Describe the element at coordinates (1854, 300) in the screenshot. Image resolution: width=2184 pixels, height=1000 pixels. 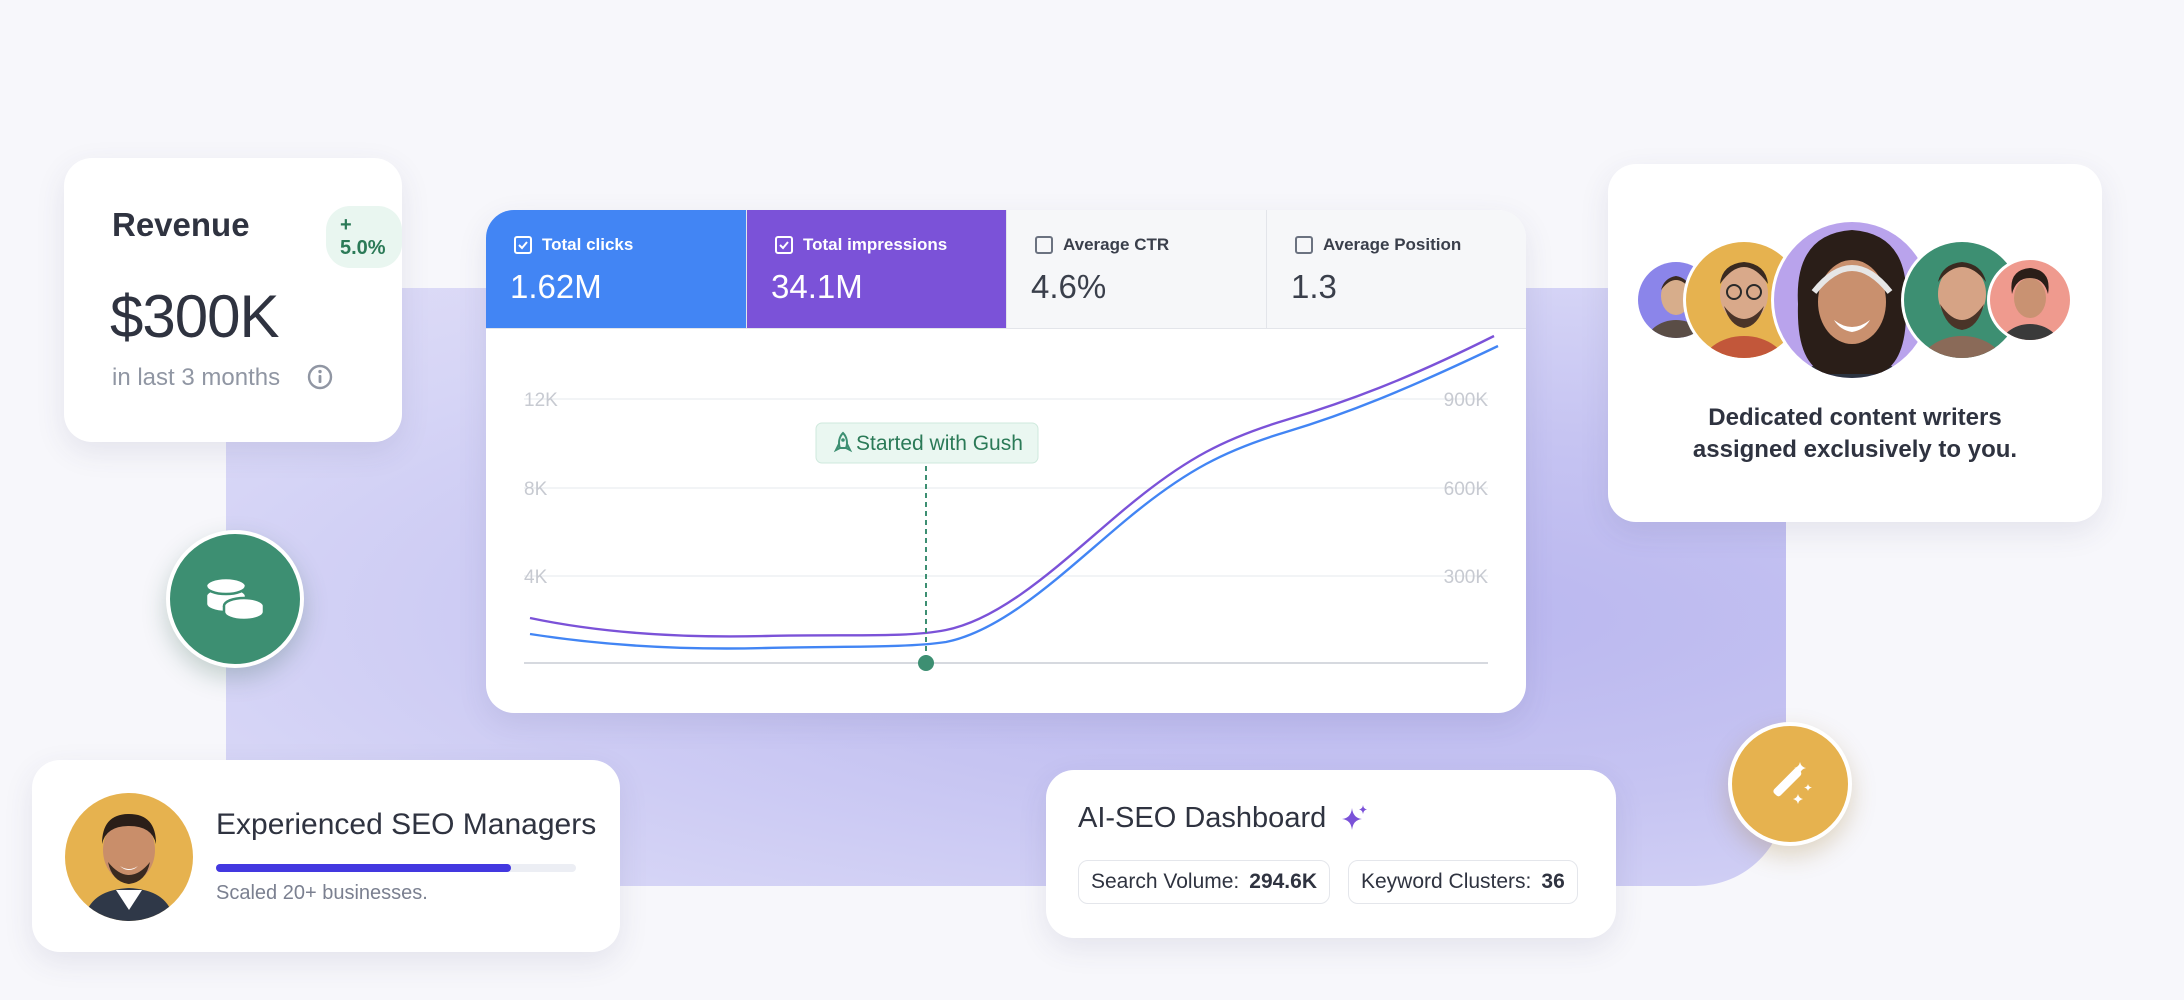
I see `writer-avatar-group` at that location.